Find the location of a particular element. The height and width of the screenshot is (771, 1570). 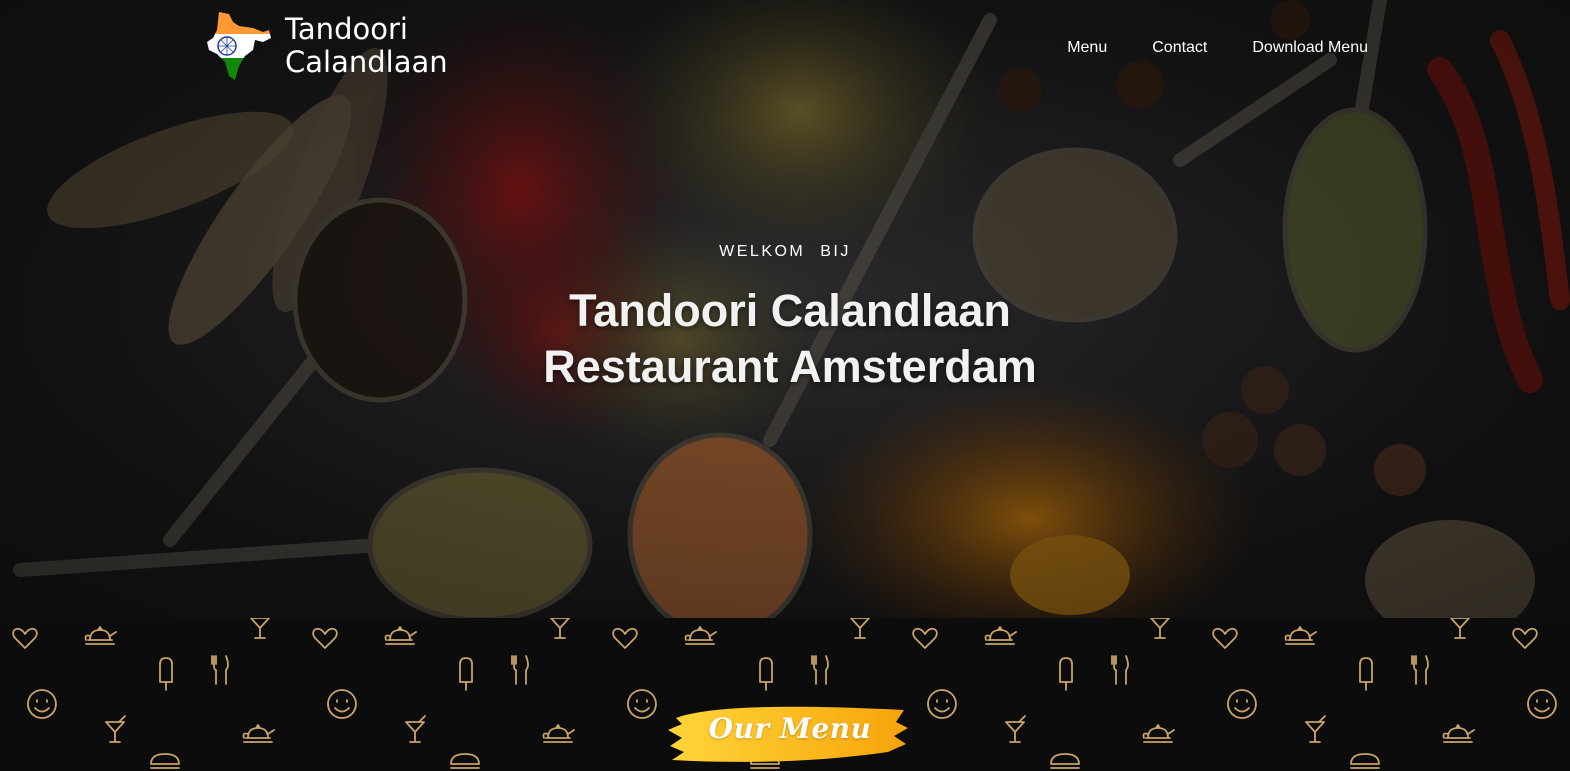

nav-item-menu: Menu is located at coordinates (1087, 48).